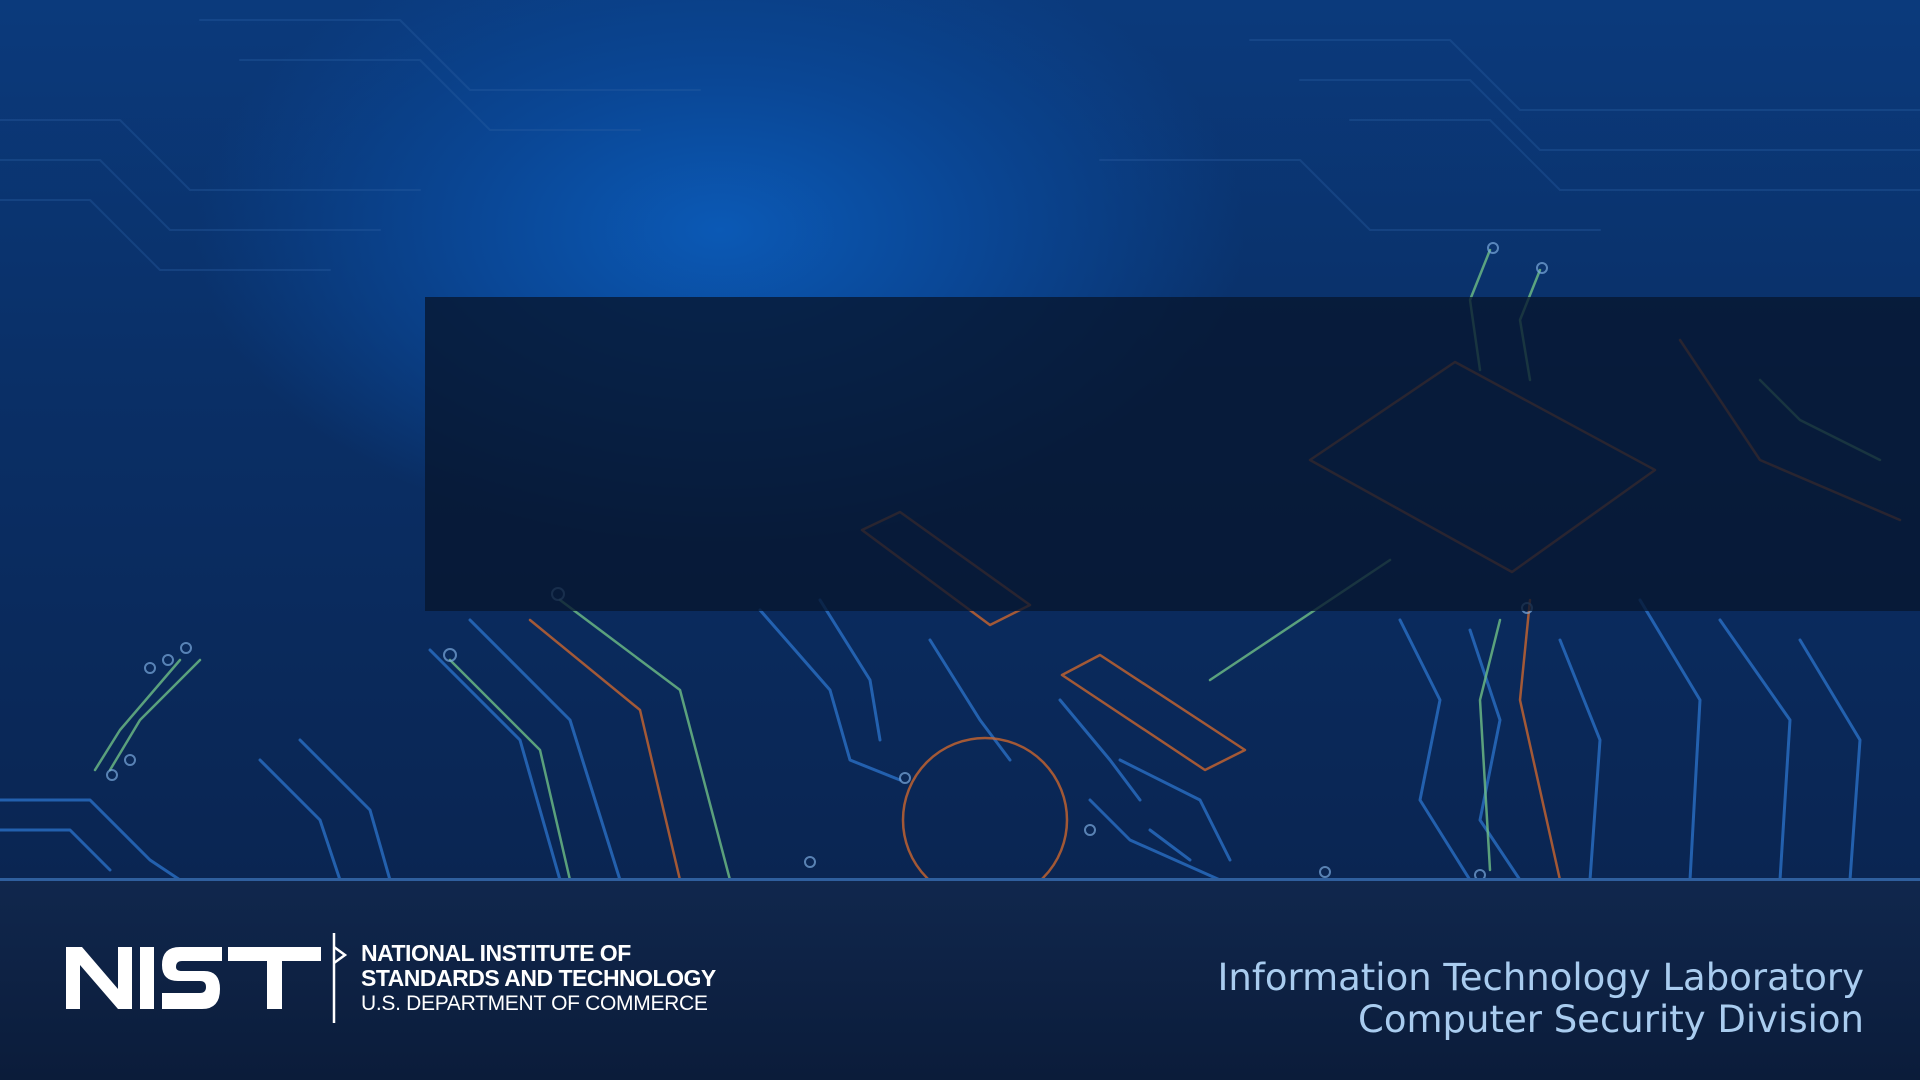  Describe the element at coordinates (340, 978) in the screenshot. I see `logo-separator-icon` at that location.